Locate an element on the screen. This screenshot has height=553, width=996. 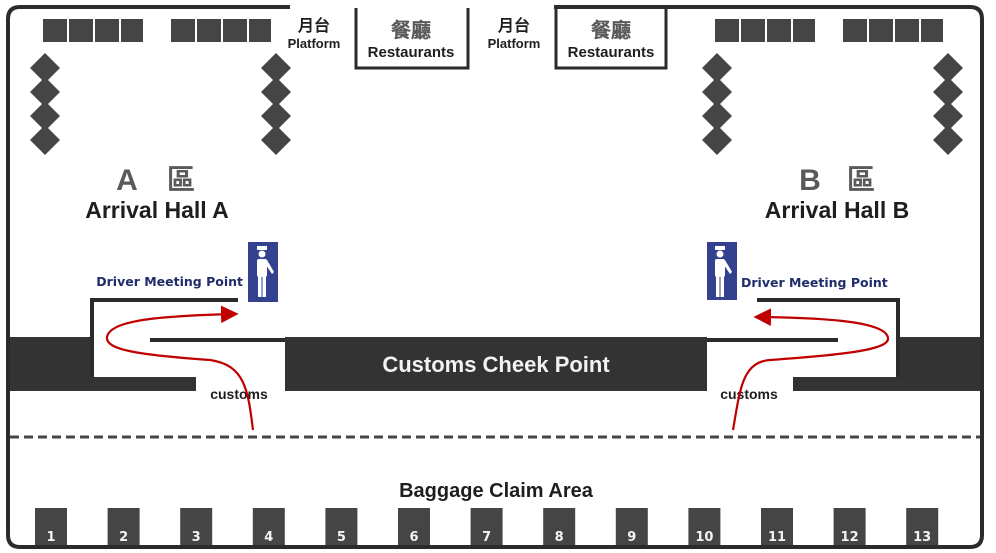
carousel-number: 6 is located at coordinates (413, 537).